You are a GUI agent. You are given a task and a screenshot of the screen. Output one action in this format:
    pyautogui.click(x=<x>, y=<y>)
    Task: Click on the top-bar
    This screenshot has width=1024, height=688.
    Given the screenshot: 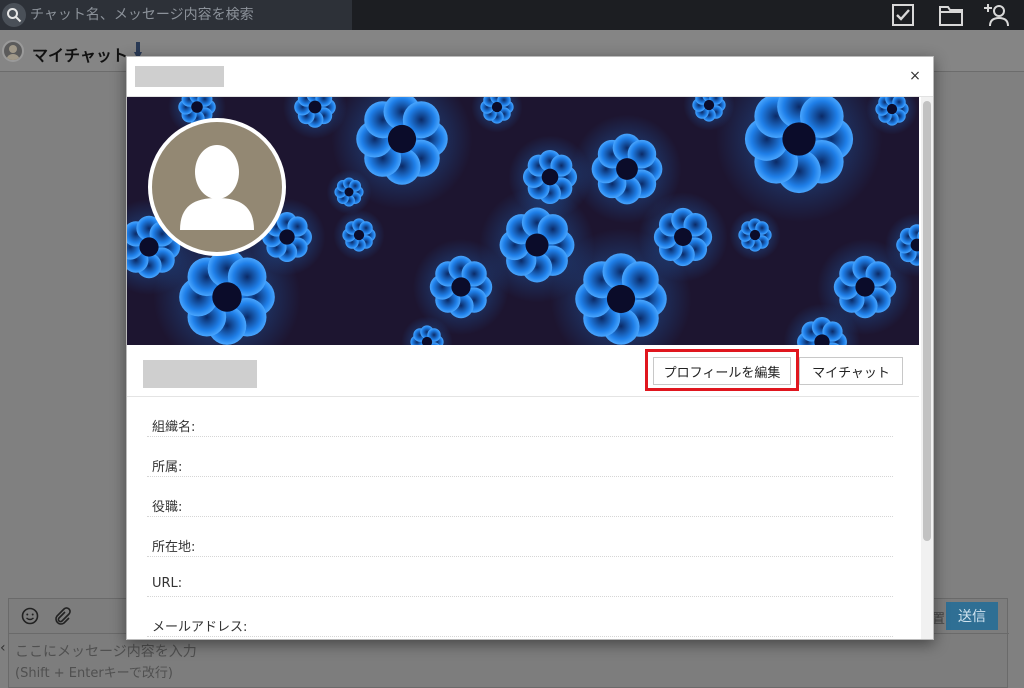 What is the action you would take?
    pyautogui.click(x=512, y=15)
    